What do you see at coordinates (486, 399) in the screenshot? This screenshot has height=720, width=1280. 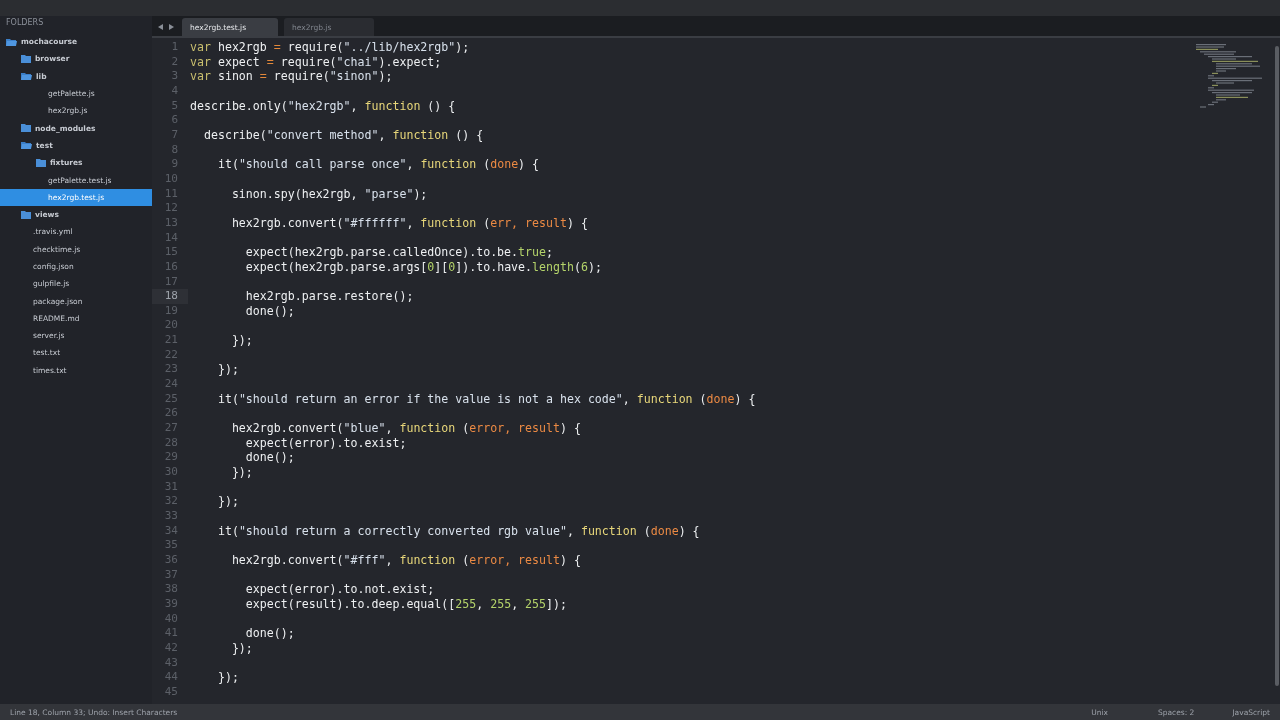 I see `code-line: it("should return an error if the value is not a hex code", function (done) {` at bounding box center [486, 399].